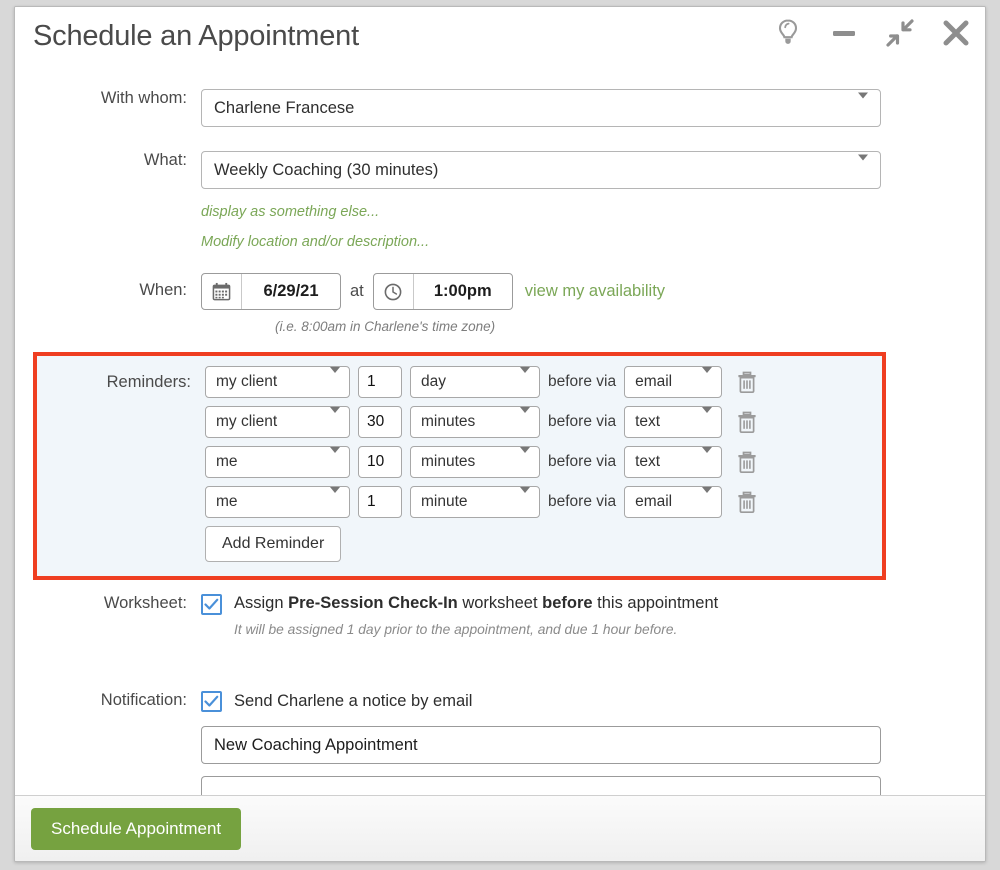  I want to click on minimize-button, so click(844, 33).